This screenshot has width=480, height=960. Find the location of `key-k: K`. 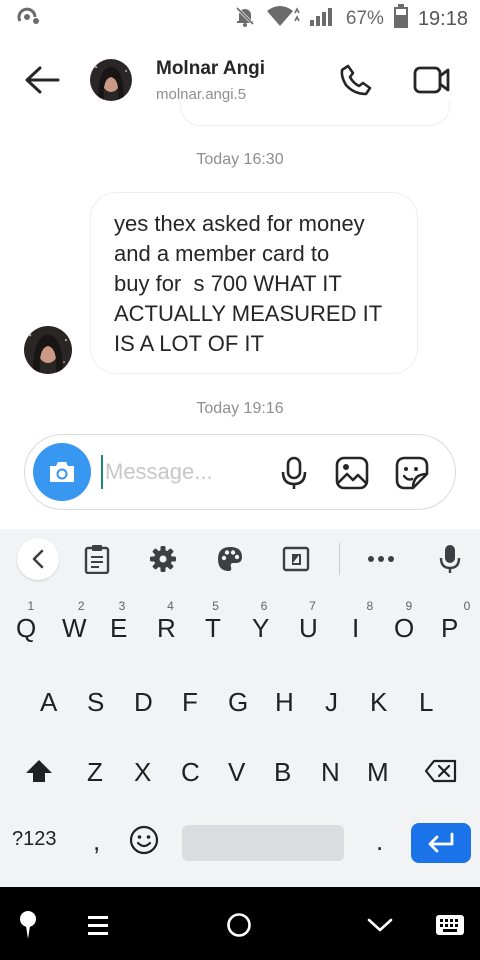

key-k: K is located at coordinates (378, 702).